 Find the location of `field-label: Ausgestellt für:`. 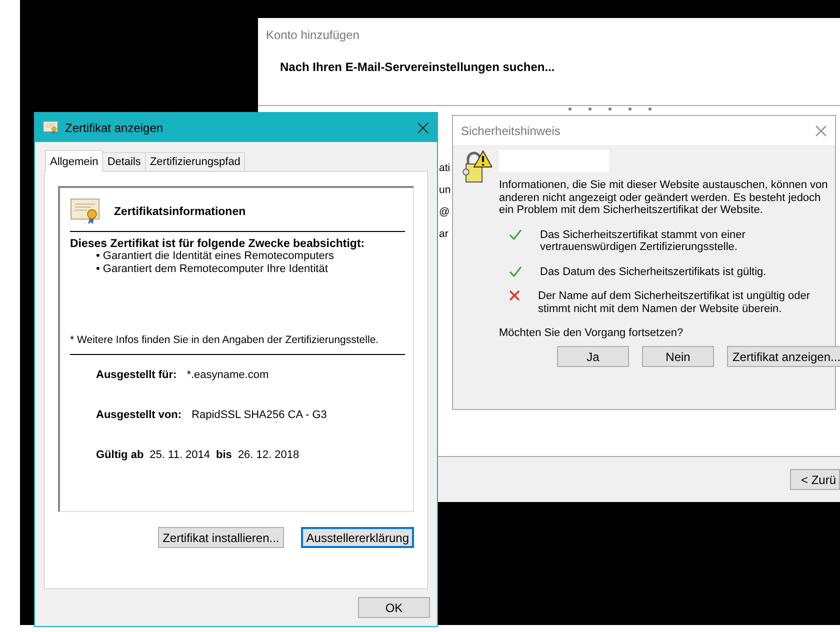

field-label: Ausgestellt für: is located at coordinates (136, 375).